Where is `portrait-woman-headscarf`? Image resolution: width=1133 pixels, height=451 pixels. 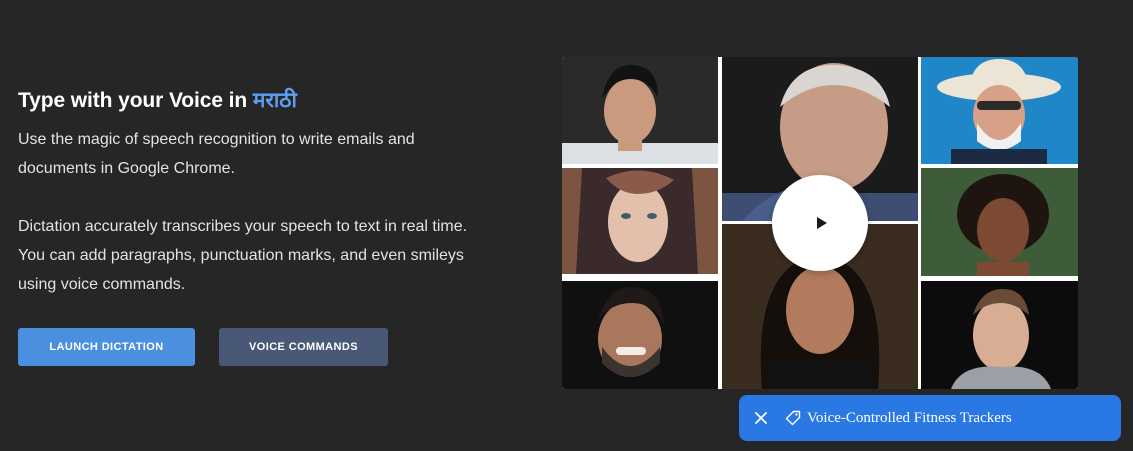
portrait-woman-headscarf is located at coordinates (640, 221).